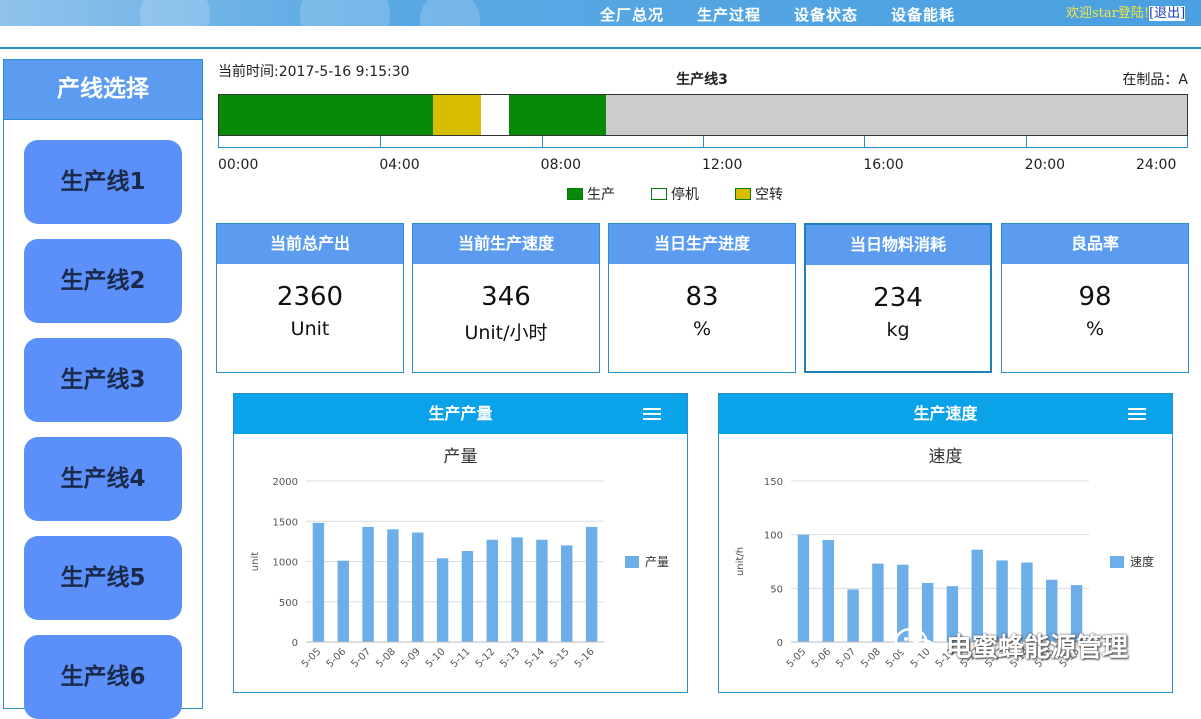 This screenshot has width=1201, height=719. Describe the element at coordinates (399, 165) in the screenshot. I see `timeline-tick-label: 04:00` at that location.